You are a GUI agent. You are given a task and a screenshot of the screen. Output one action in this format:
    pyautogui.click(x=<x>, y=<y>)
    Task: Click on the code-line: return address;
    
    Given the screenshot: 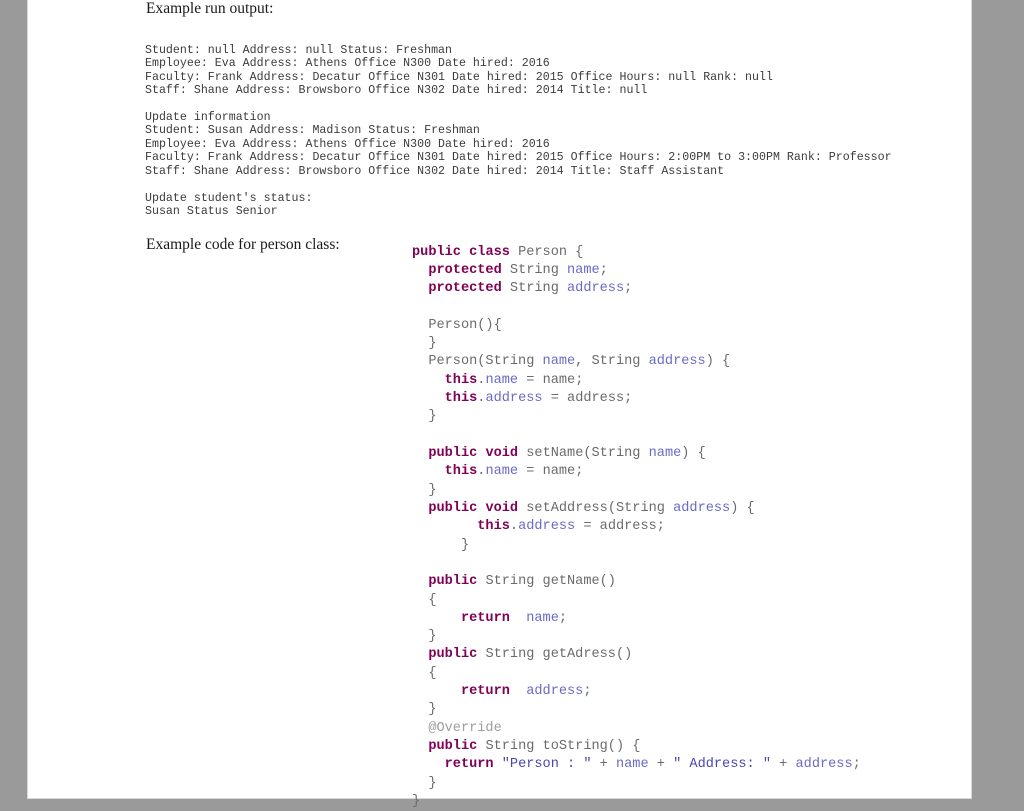 What is the action you would take?
    pyautogui.click(x=636, y=692)
    